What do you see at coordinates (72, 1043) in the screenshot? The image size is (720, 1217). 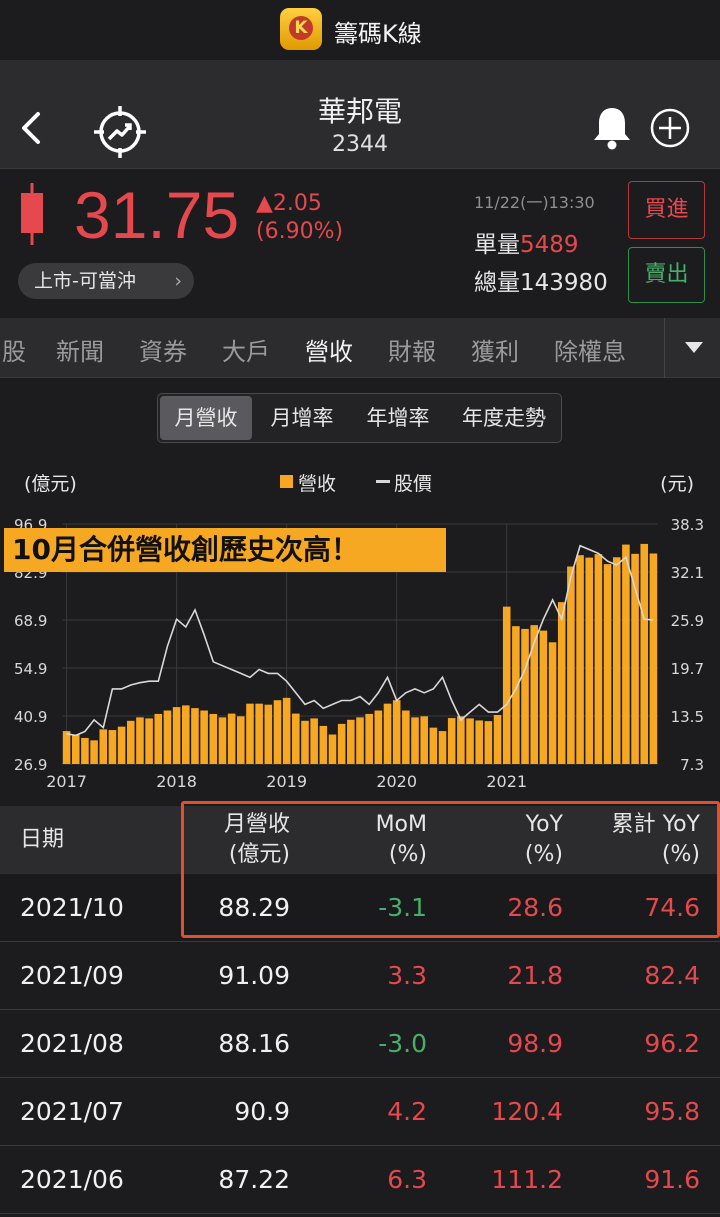 I see `cell-date: 2021/08` at bounding box center [72, 1043].